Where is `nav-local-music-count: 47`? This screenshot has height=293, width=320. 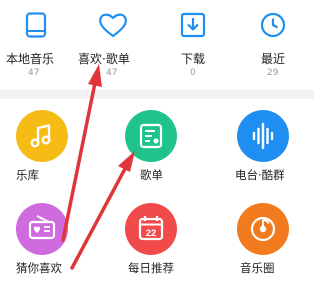 nav-local-music-count: 47 is located at coordinates (34, 73).